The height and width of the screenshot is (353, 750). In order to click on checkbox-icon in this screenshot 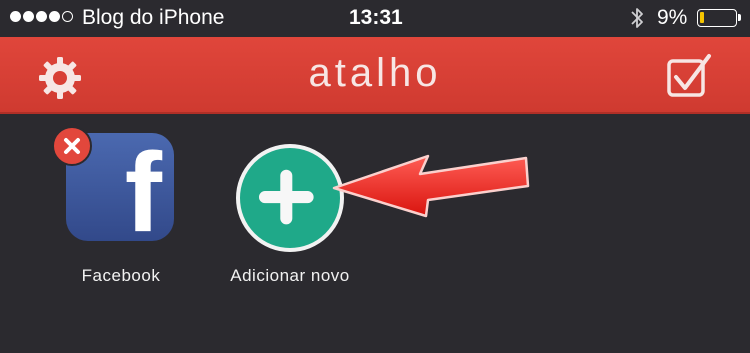, I will do `click(689, 76)`.